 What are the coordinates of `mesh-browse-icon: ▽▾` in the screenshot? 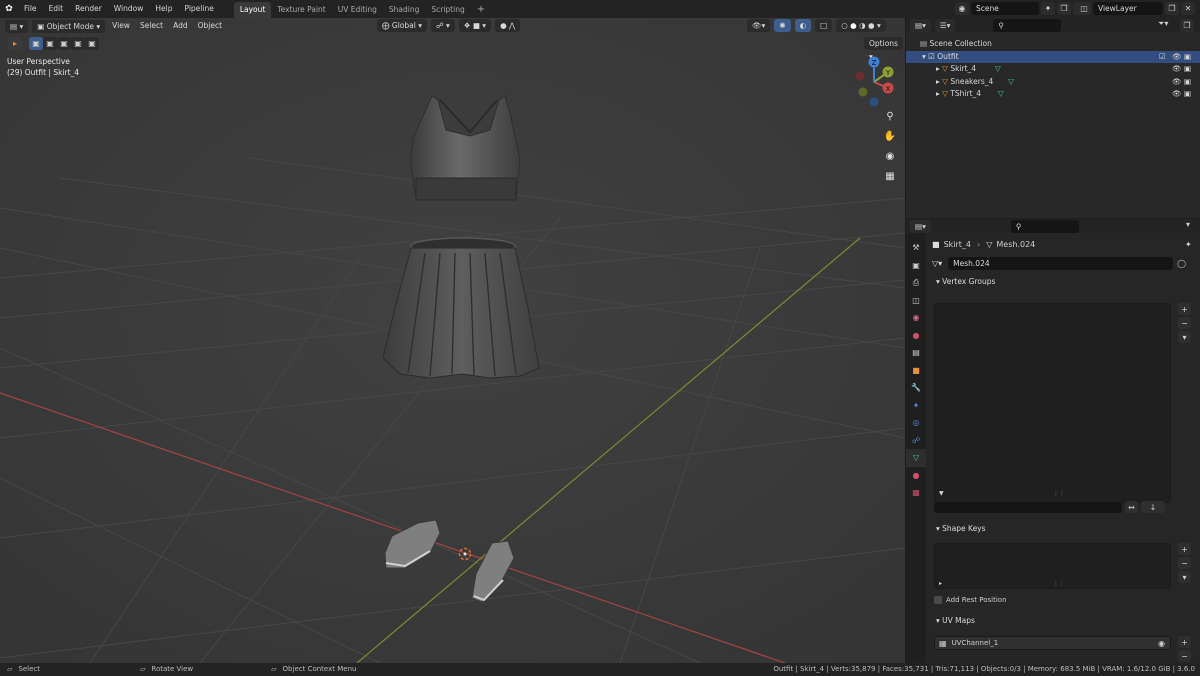 It's located at (937, 263).